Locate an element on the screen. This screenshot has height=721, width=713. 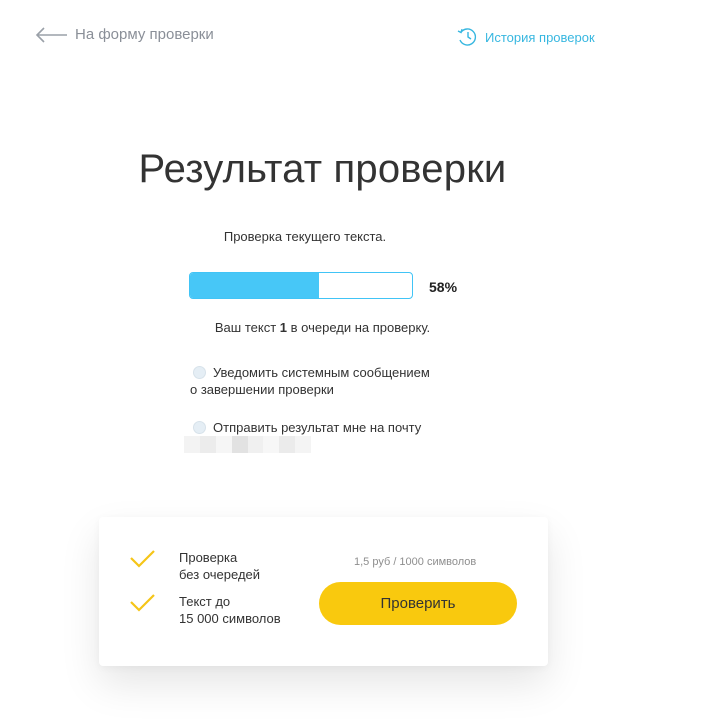
notify-label-line2: о завершении проверки is located at coordinates (262, 389).